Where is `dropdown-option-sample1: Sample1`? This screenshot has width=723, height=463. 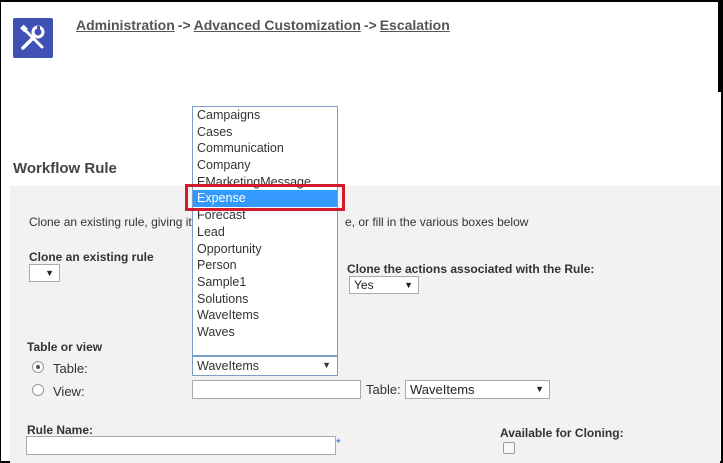 dropdown-option-sample1: Sample1 is located at coordinates (265, 282).